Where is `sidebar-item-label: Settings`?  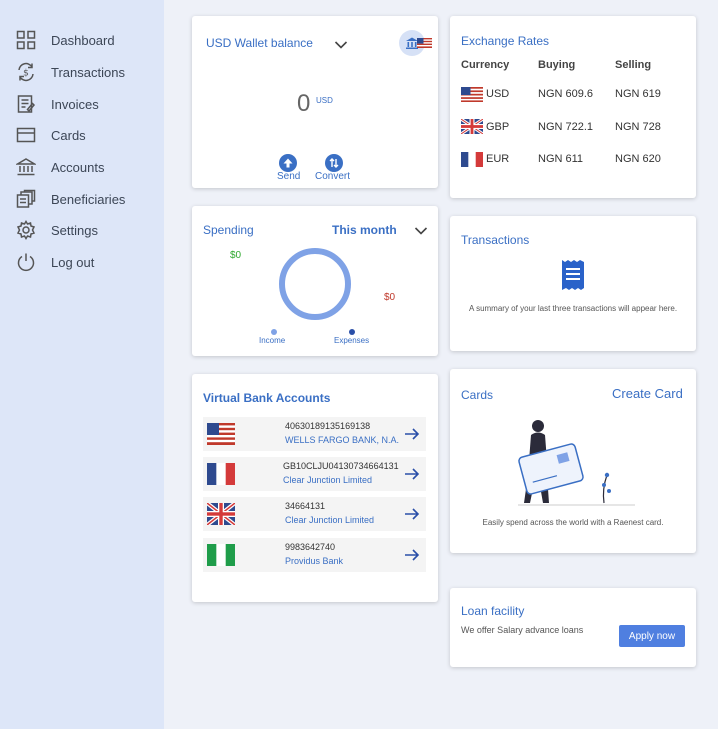 sidebar-item-label: Settings is located at coordinates (74, 230).